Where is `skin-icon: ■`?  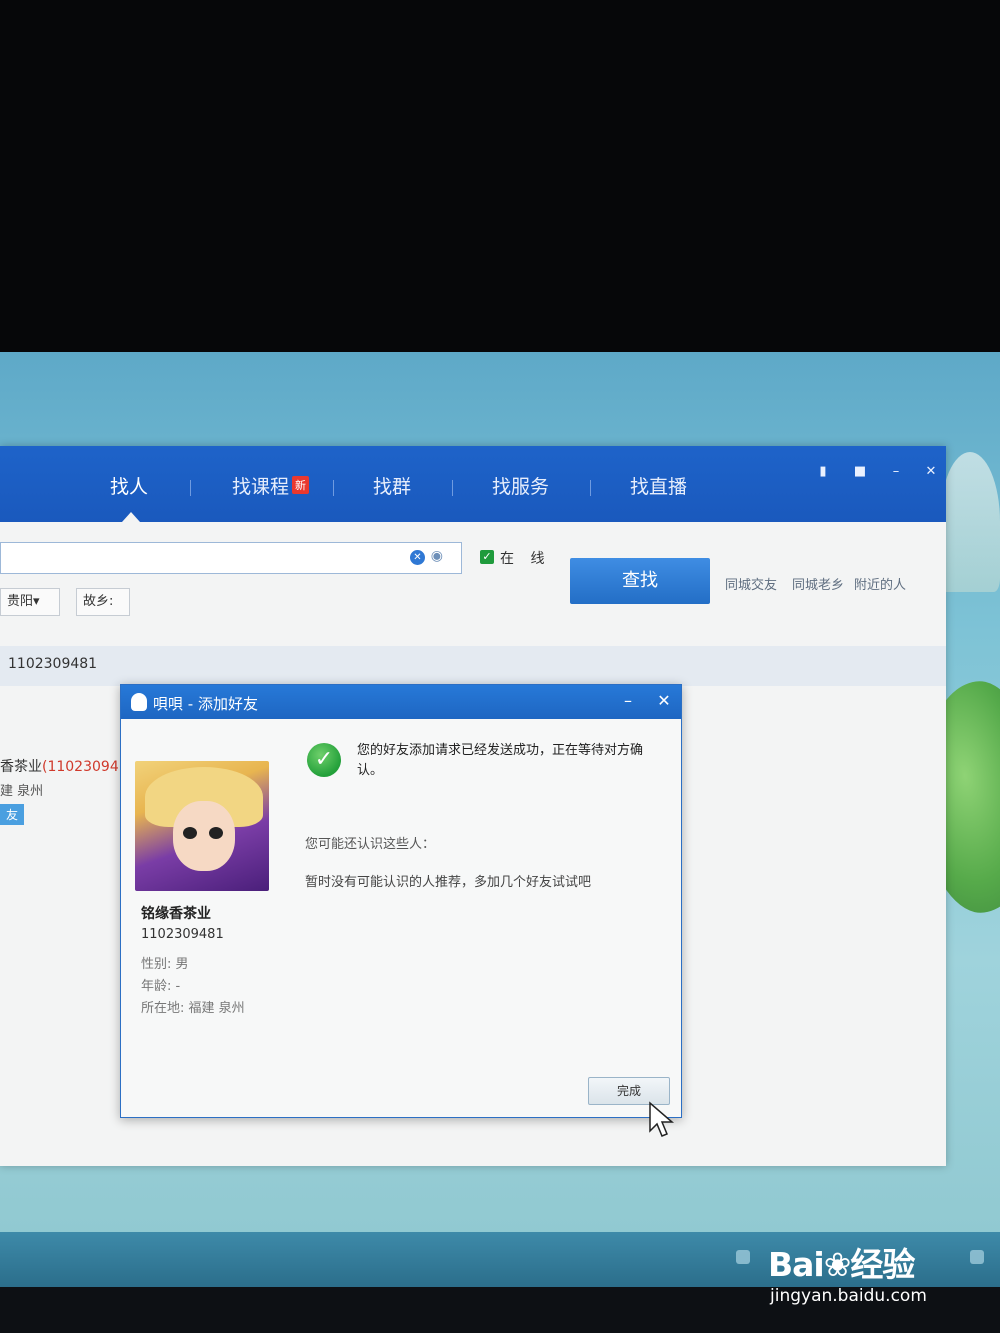
skin-icon: ■ is located at coordinates (860, 471).